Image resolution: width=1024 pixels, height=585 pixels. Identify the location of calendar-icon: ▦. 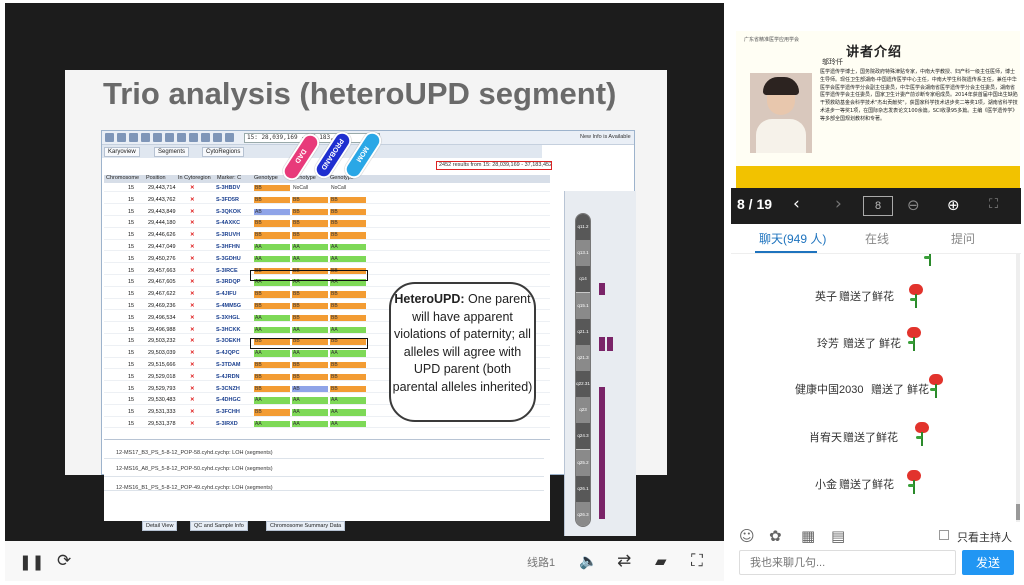
(808, 536).